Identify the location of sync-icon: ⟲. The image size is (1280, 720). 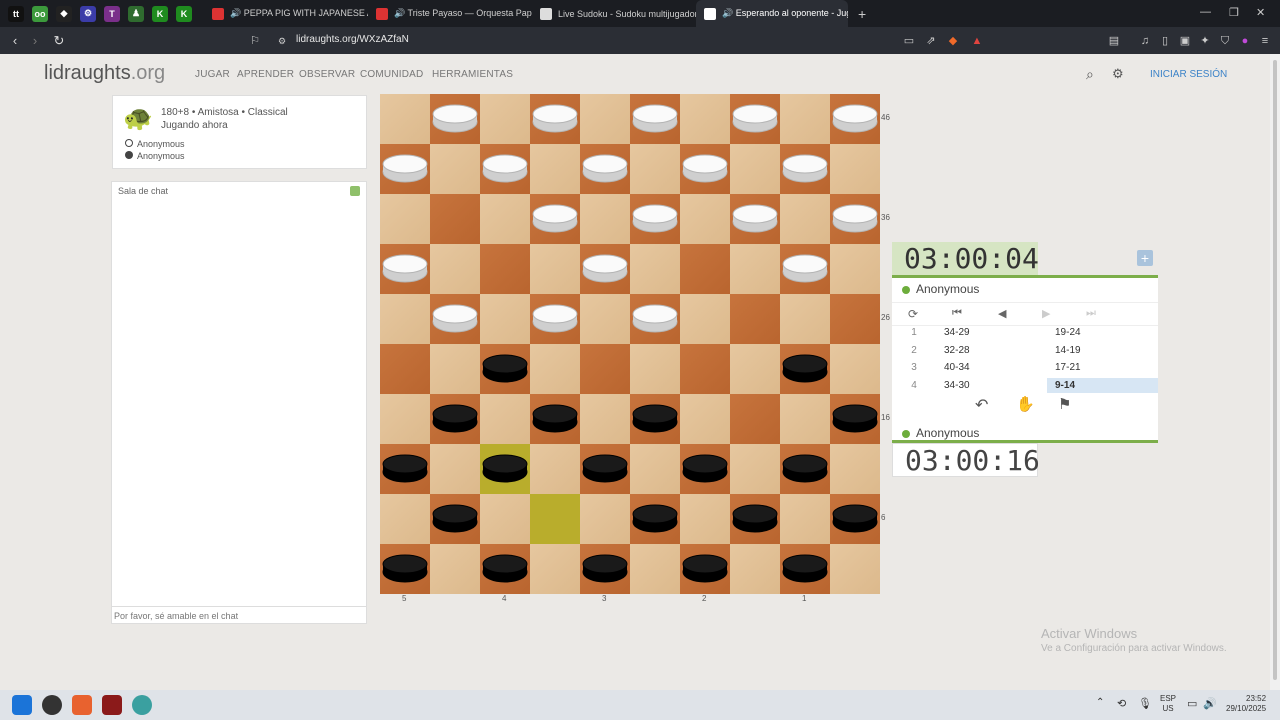
(1121, 703).